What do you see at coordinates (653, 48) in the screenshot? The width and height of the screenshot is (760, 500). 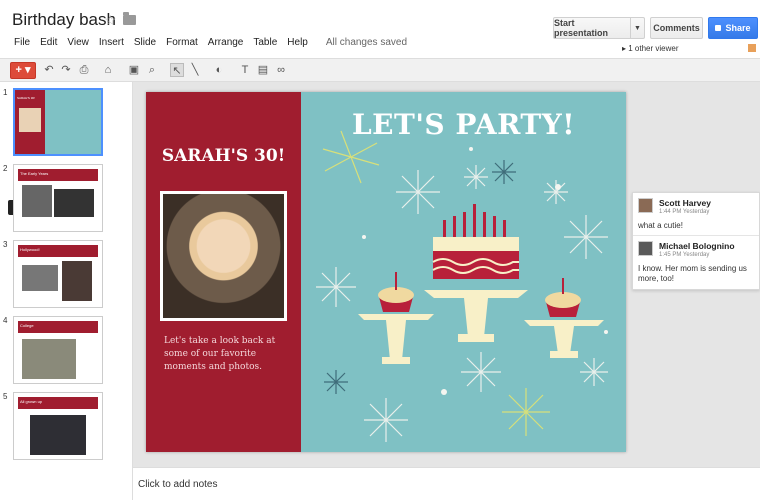 I see `viewer-text: 1 other viewer` at bounding box center [653, 48].